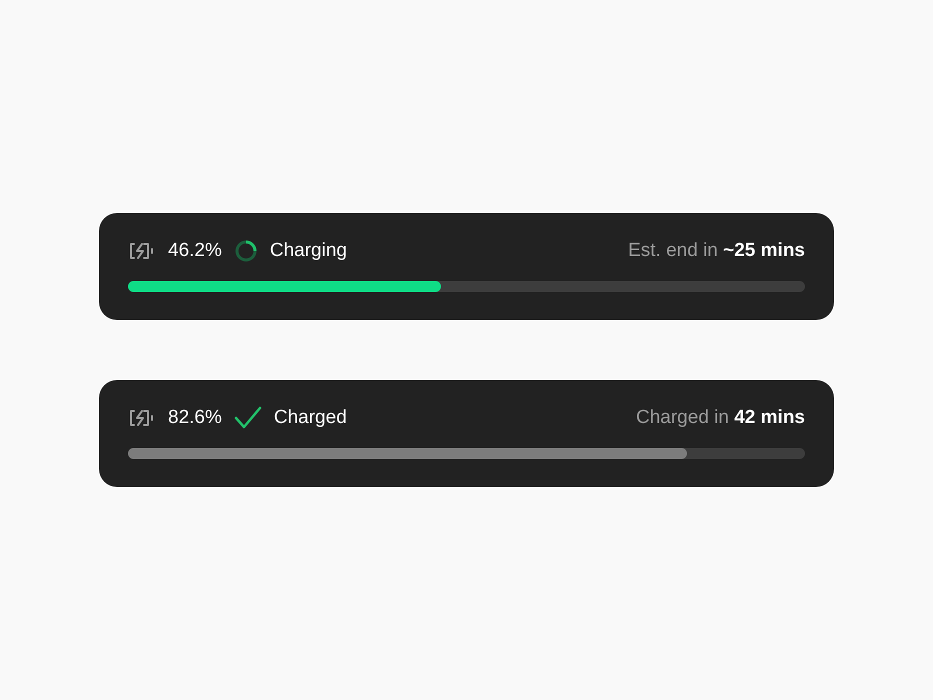 The image size is (933, 700). I want to click on battery-percent: 82.6%, so click(195, 418).